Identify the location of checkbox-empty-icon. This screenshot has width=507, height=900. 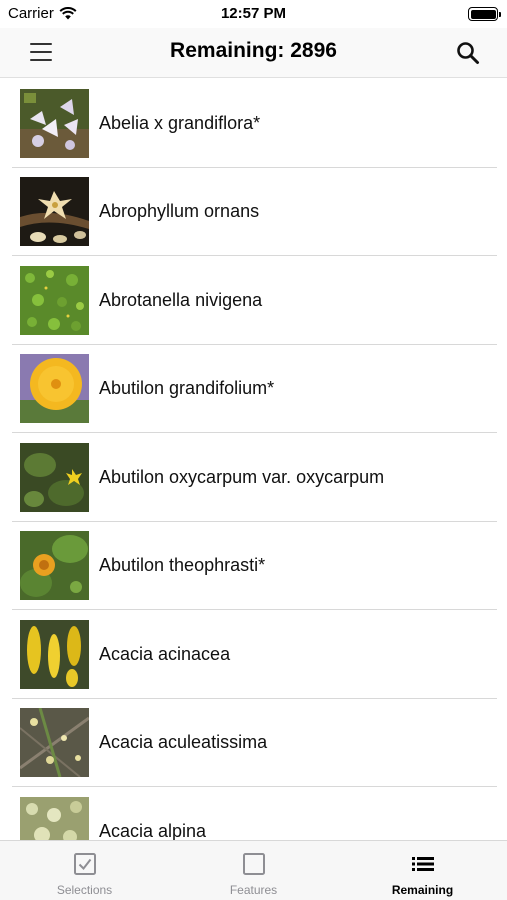
(253, 864).